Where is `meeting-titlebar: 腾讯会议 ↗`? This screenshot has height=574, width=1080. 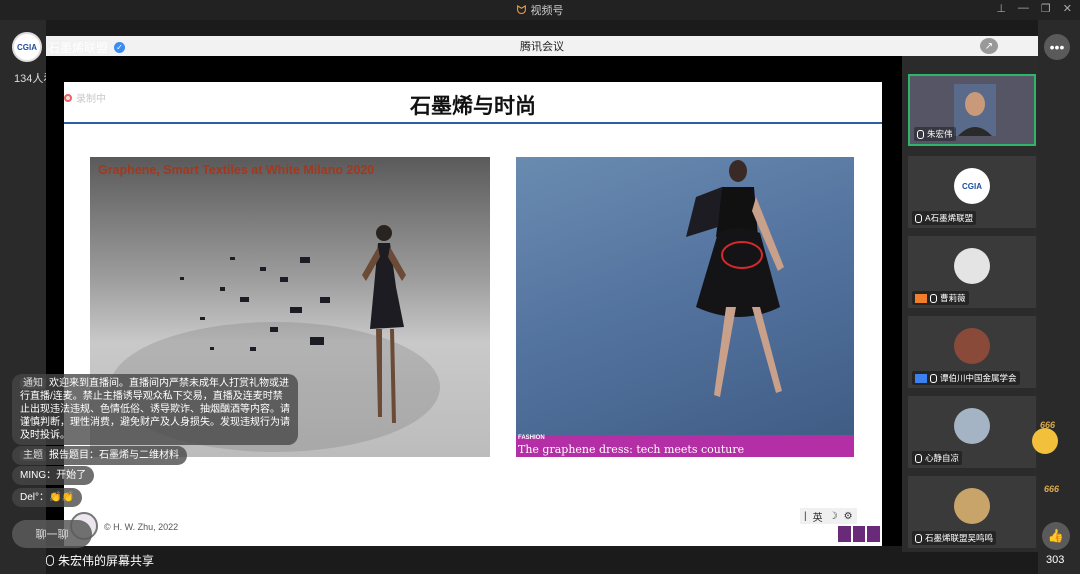
meeting-titlebar: 腾讯会议 ↗ is located at coordinates (542, 46).